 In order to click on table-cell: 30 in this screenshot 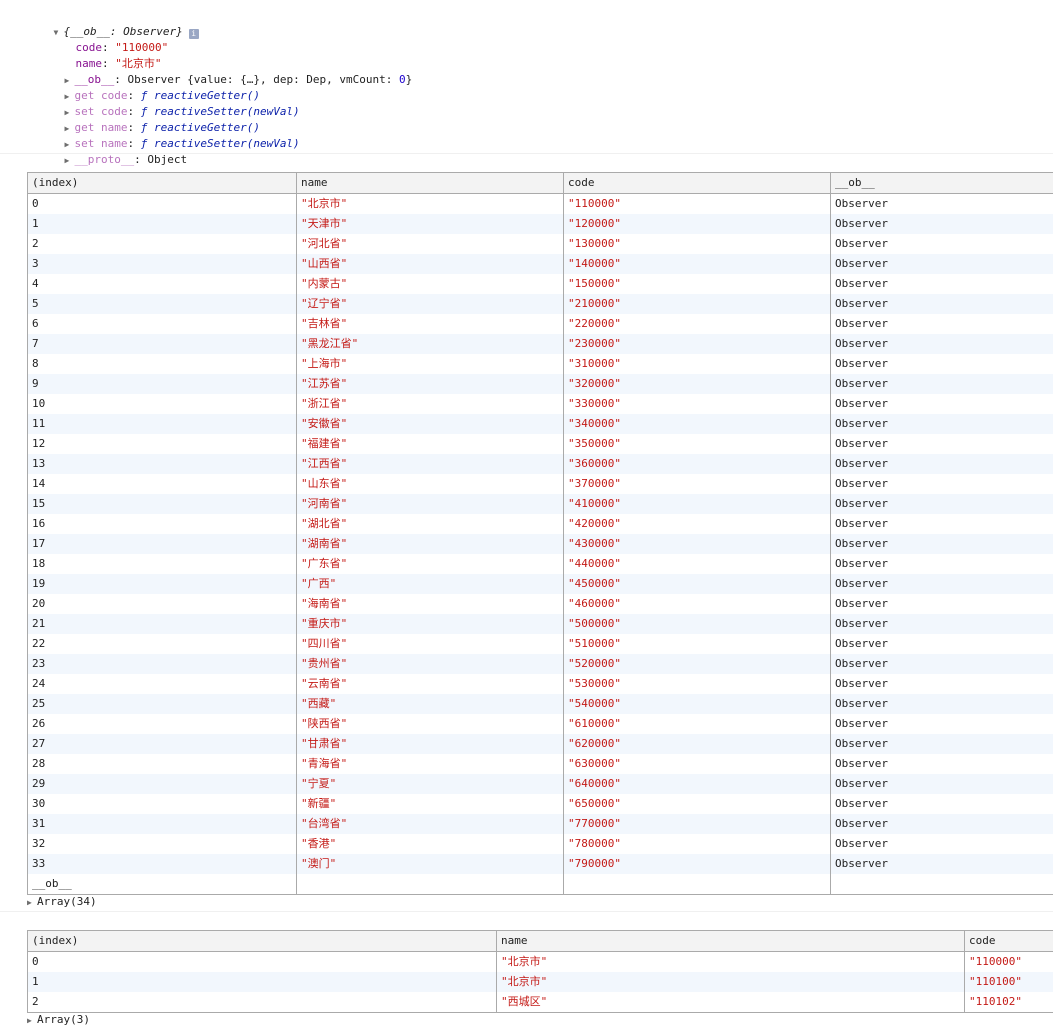, I will do `click(162, 804)`.